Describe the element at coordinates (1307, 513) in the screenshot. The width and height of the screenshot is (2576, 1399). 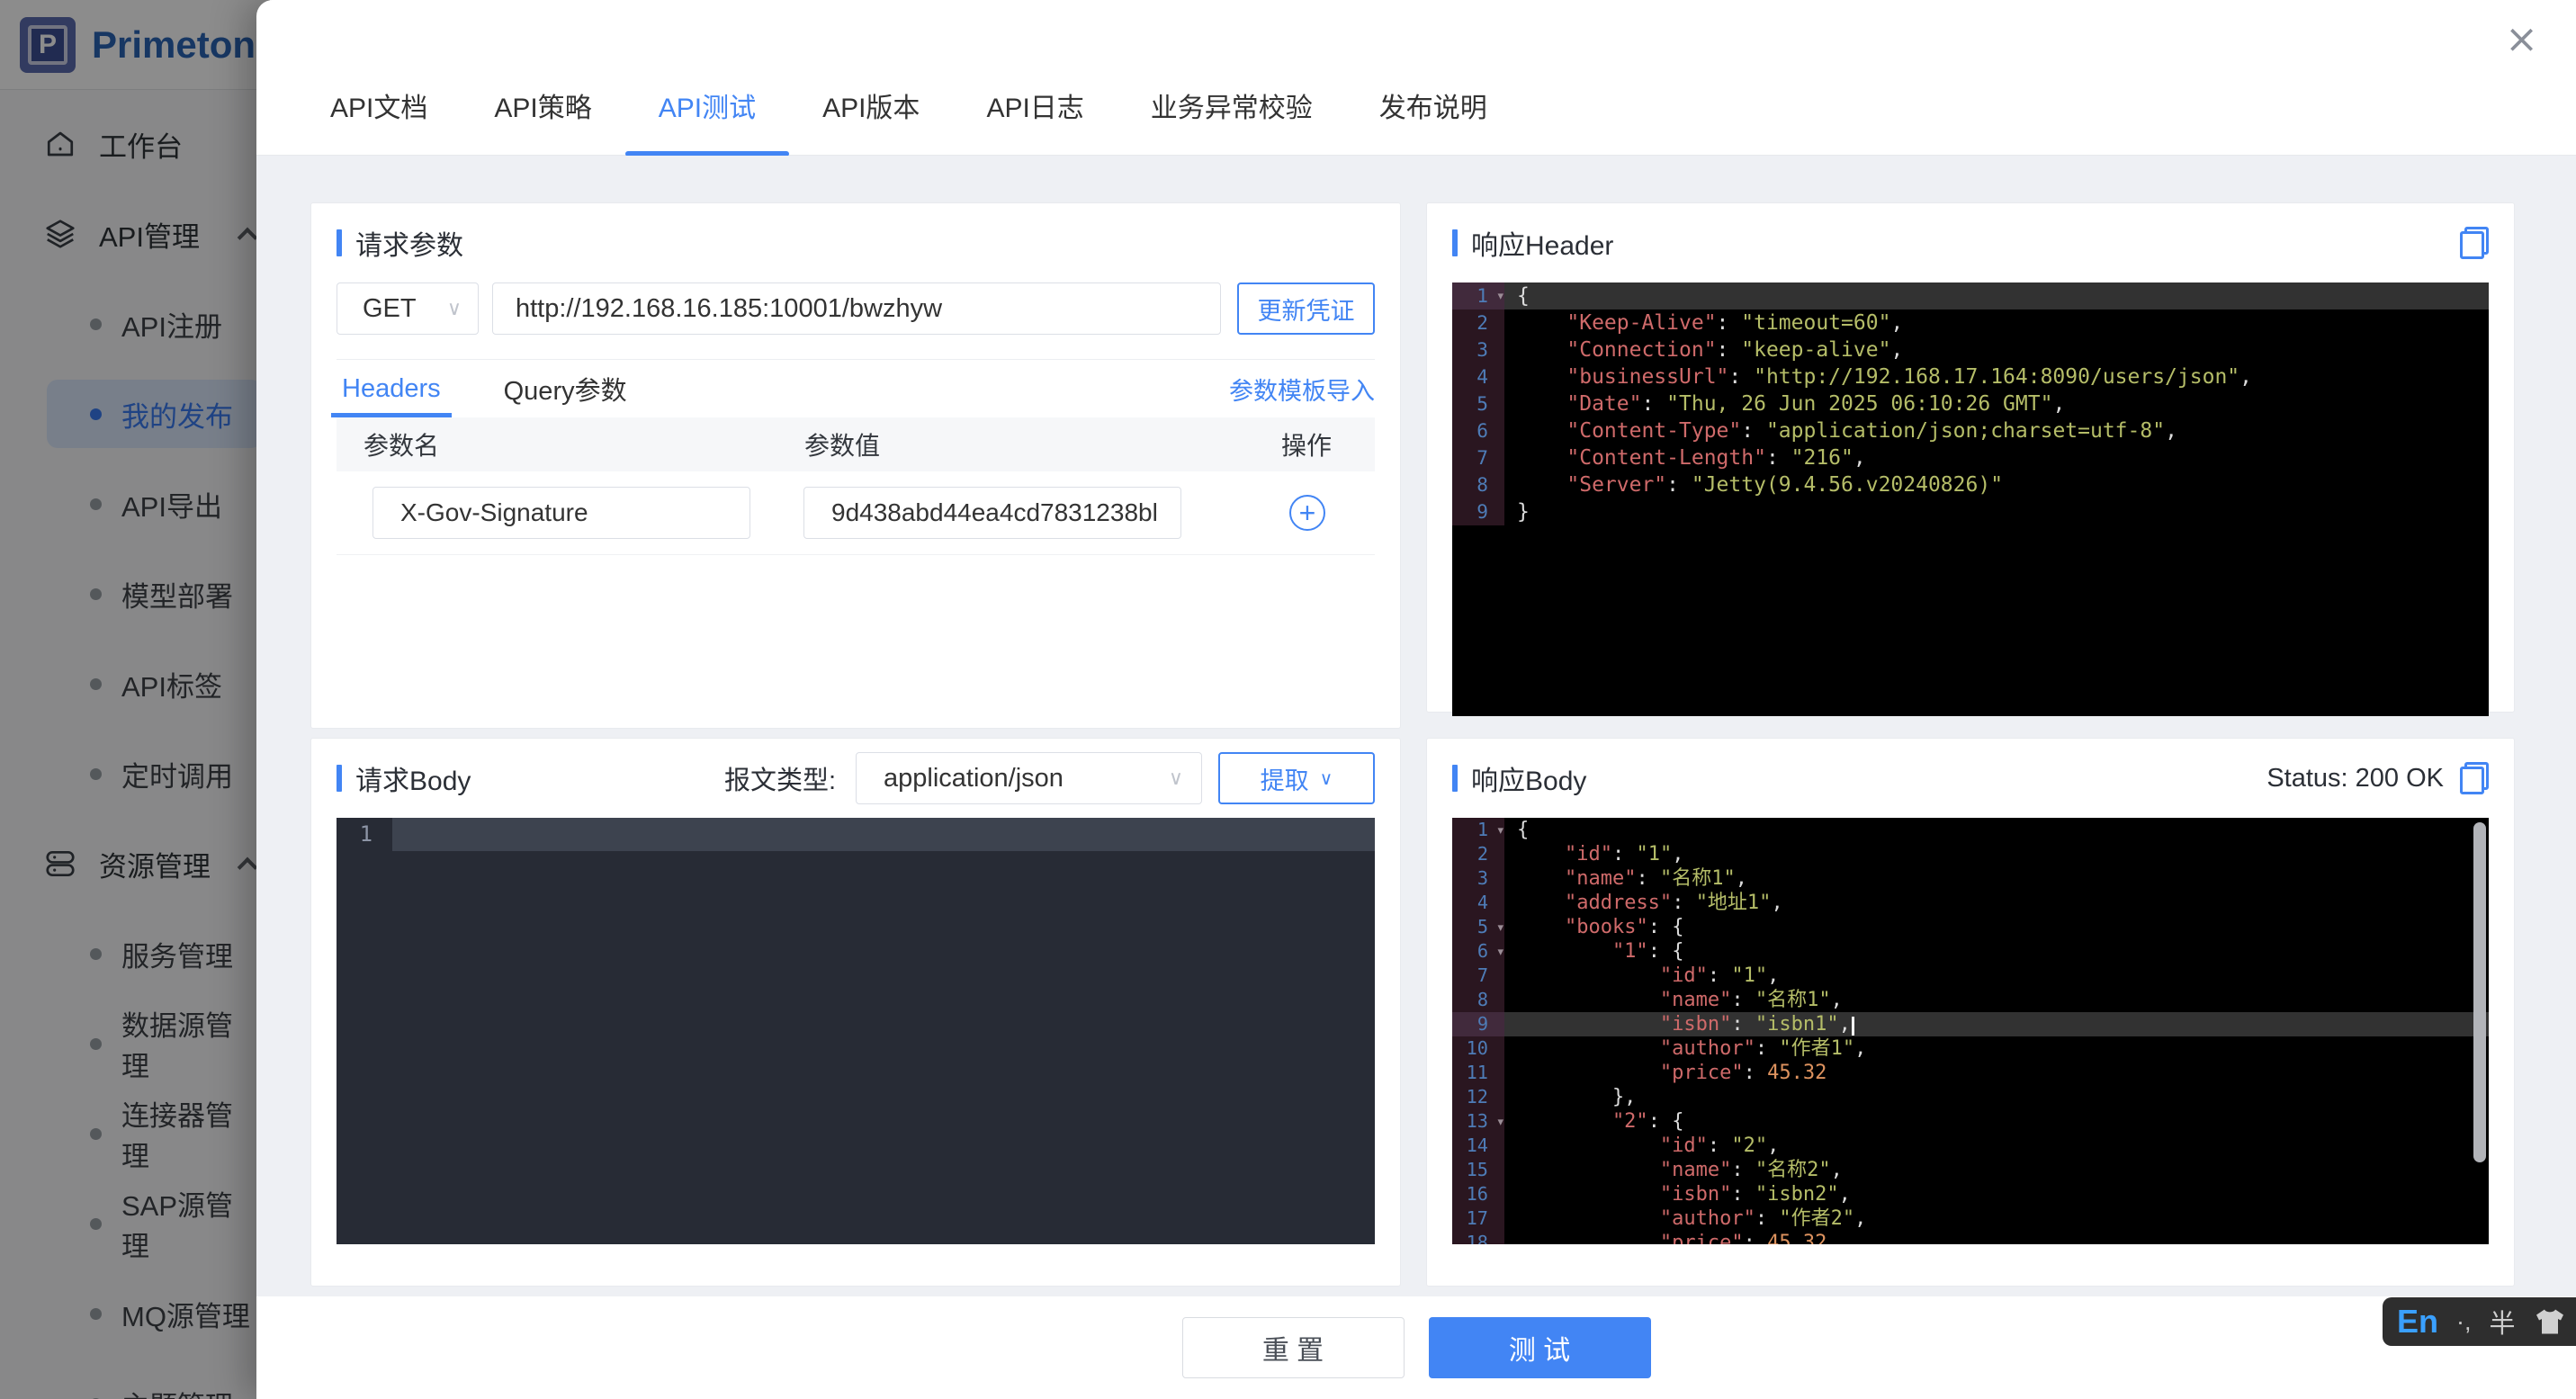
I see `add-param-icon: +` at that location.